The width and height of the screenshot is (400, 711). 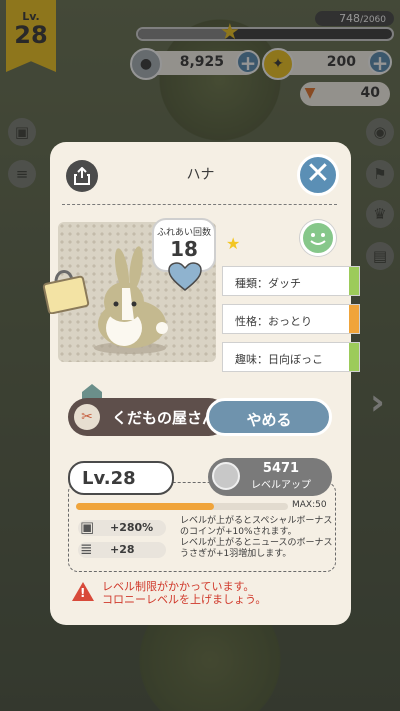 I want to click on close-icon: ✕, so click(x=318, y=173).